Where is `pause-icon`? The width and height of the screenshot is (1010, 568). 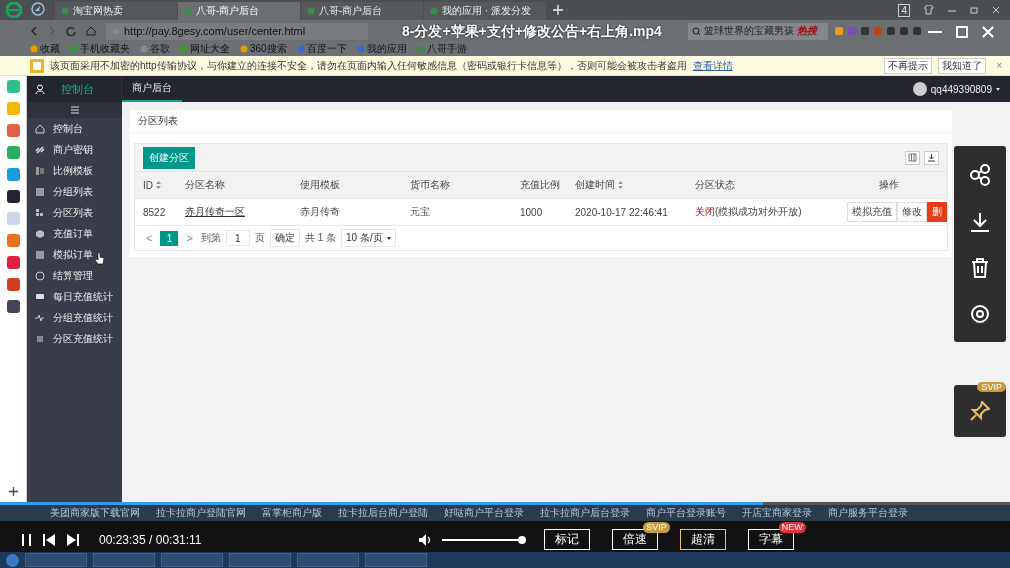
pause-icon is located at coordinates (26, 539).